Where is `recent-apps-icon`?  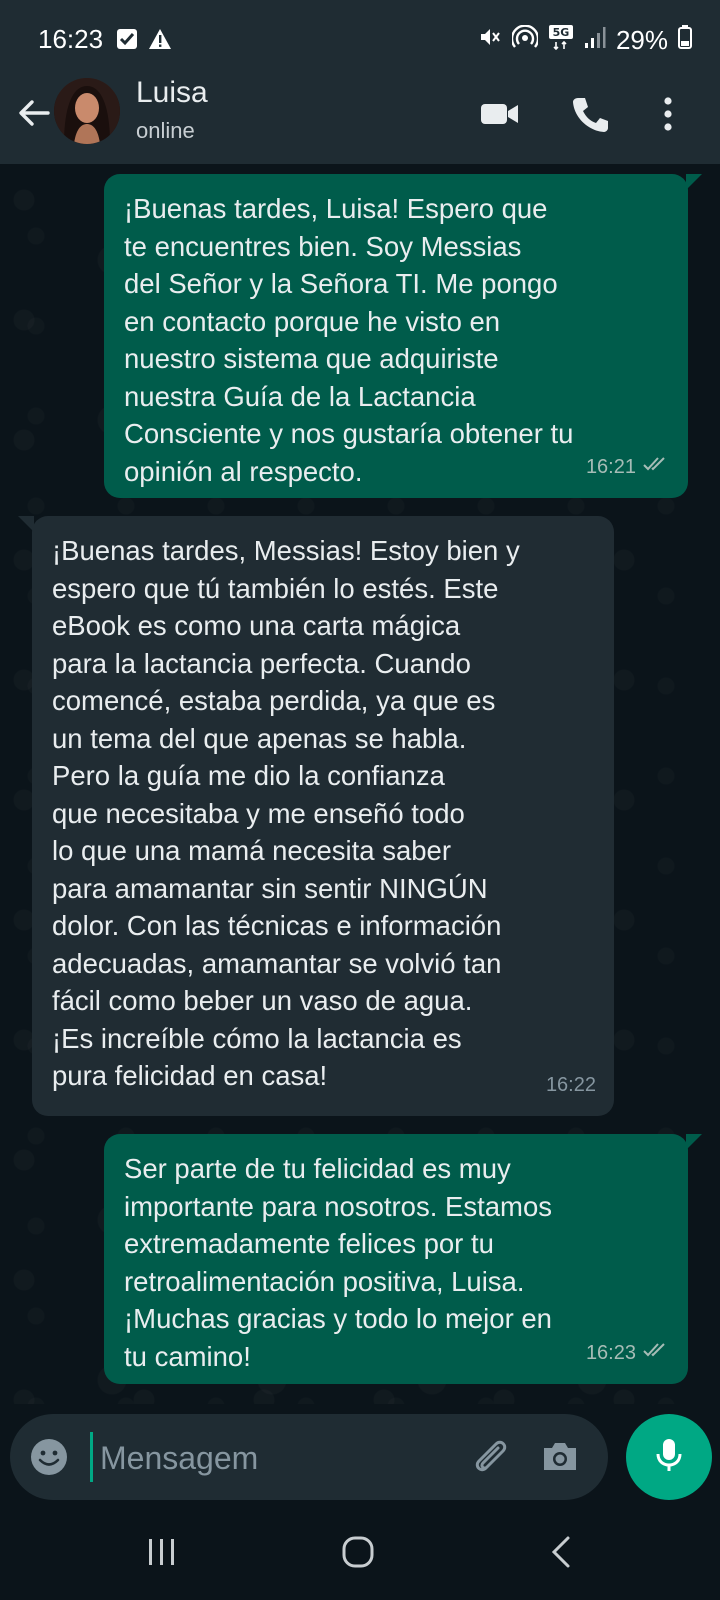
recent-apps-icon is located at coordinates (162, 1552).